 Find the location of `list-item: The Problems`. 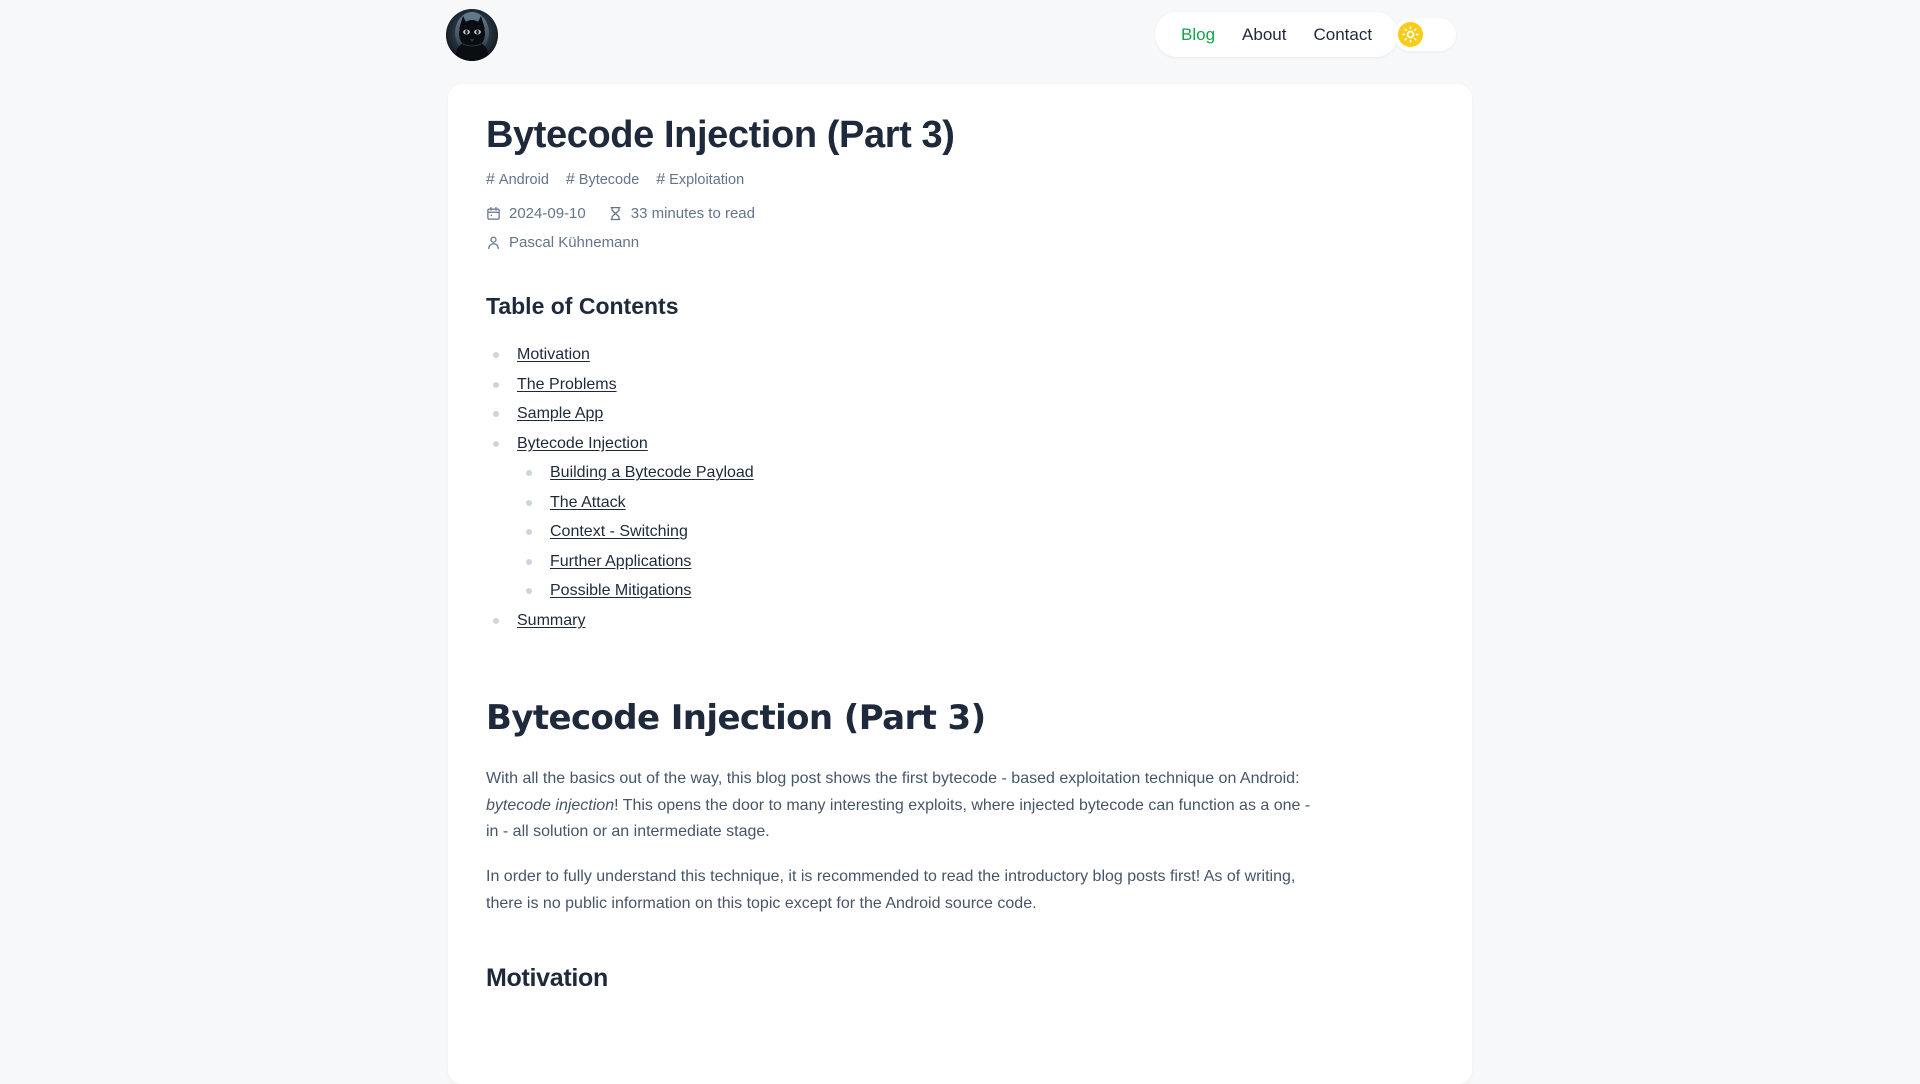

list-item: The Problems is located at coordinates (960, 385).